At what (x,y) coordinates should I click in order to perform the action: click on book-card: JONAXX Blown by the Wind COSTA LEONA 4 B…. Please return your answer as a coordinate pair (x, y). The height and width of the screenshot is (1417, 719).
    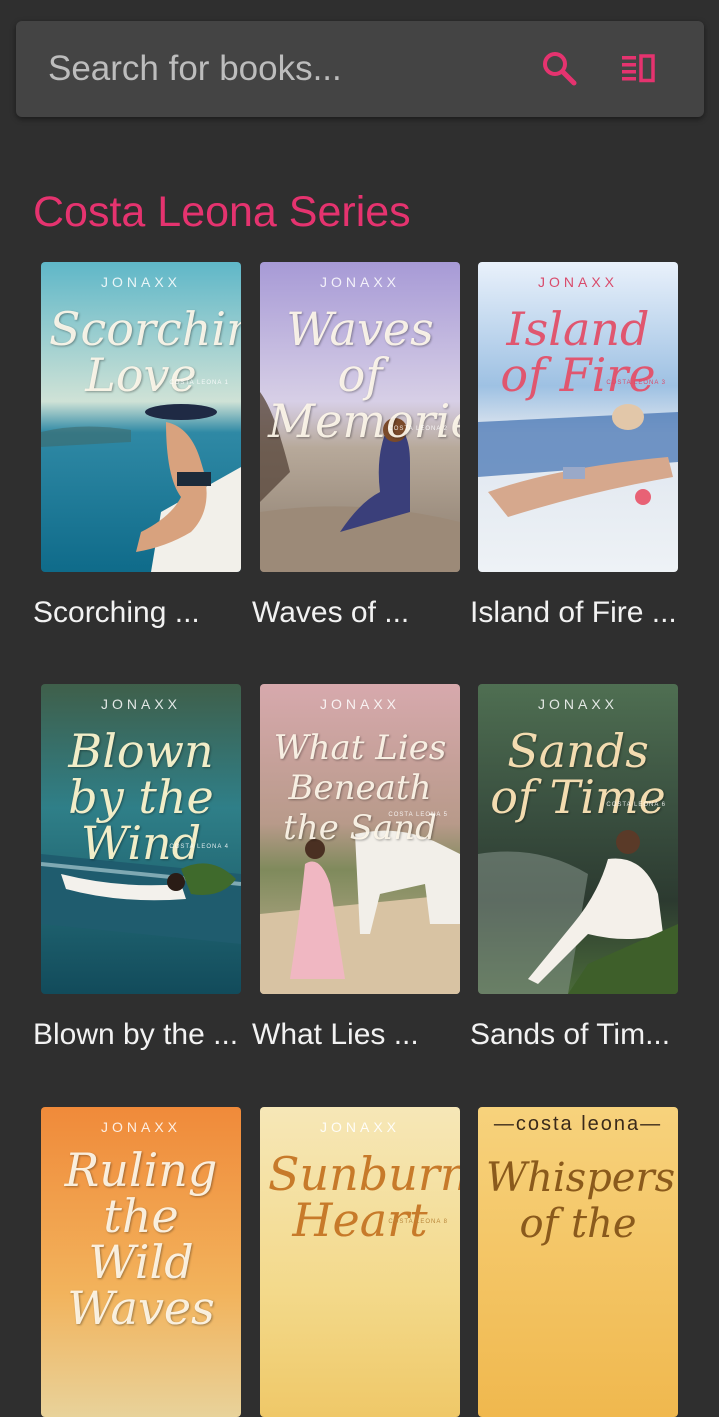
    Looking at the image, I should click on (142, 867).